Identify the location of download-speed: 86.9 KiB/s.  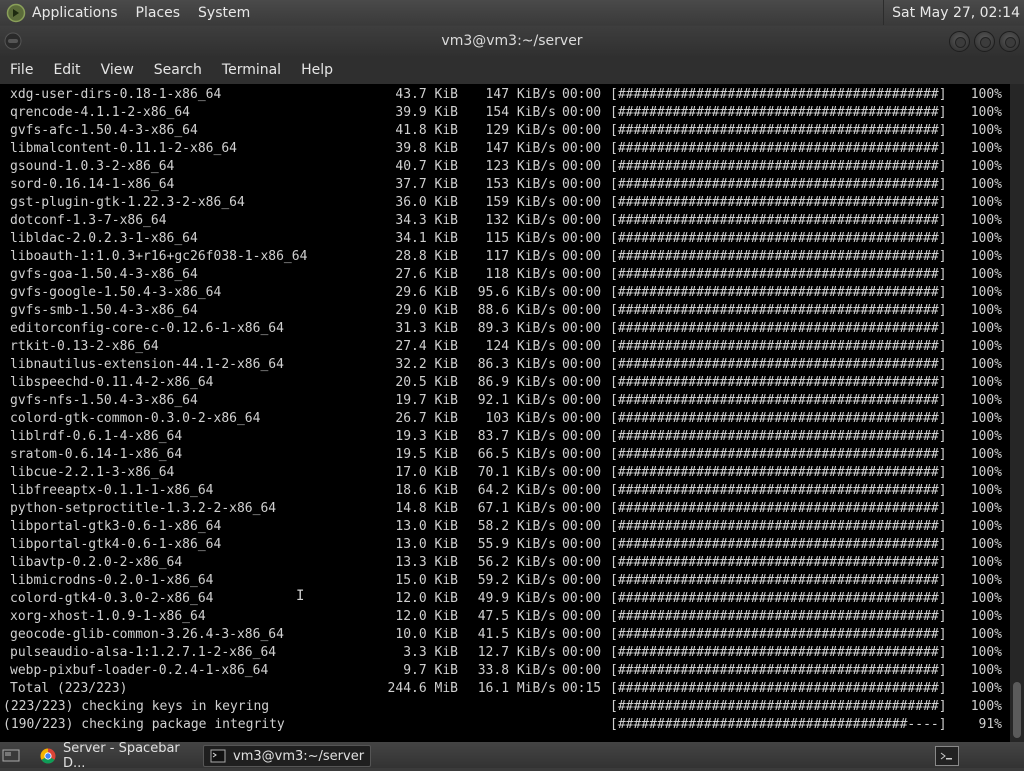
(516, 382).